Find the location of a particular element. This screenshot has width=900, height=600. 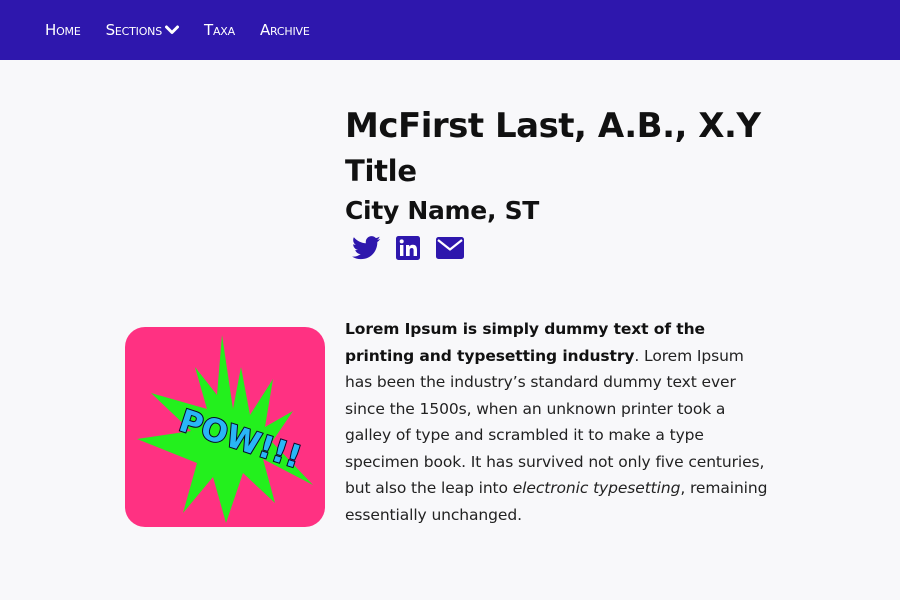

nav-sections-label: Sections is located at coordinates (134, 30).